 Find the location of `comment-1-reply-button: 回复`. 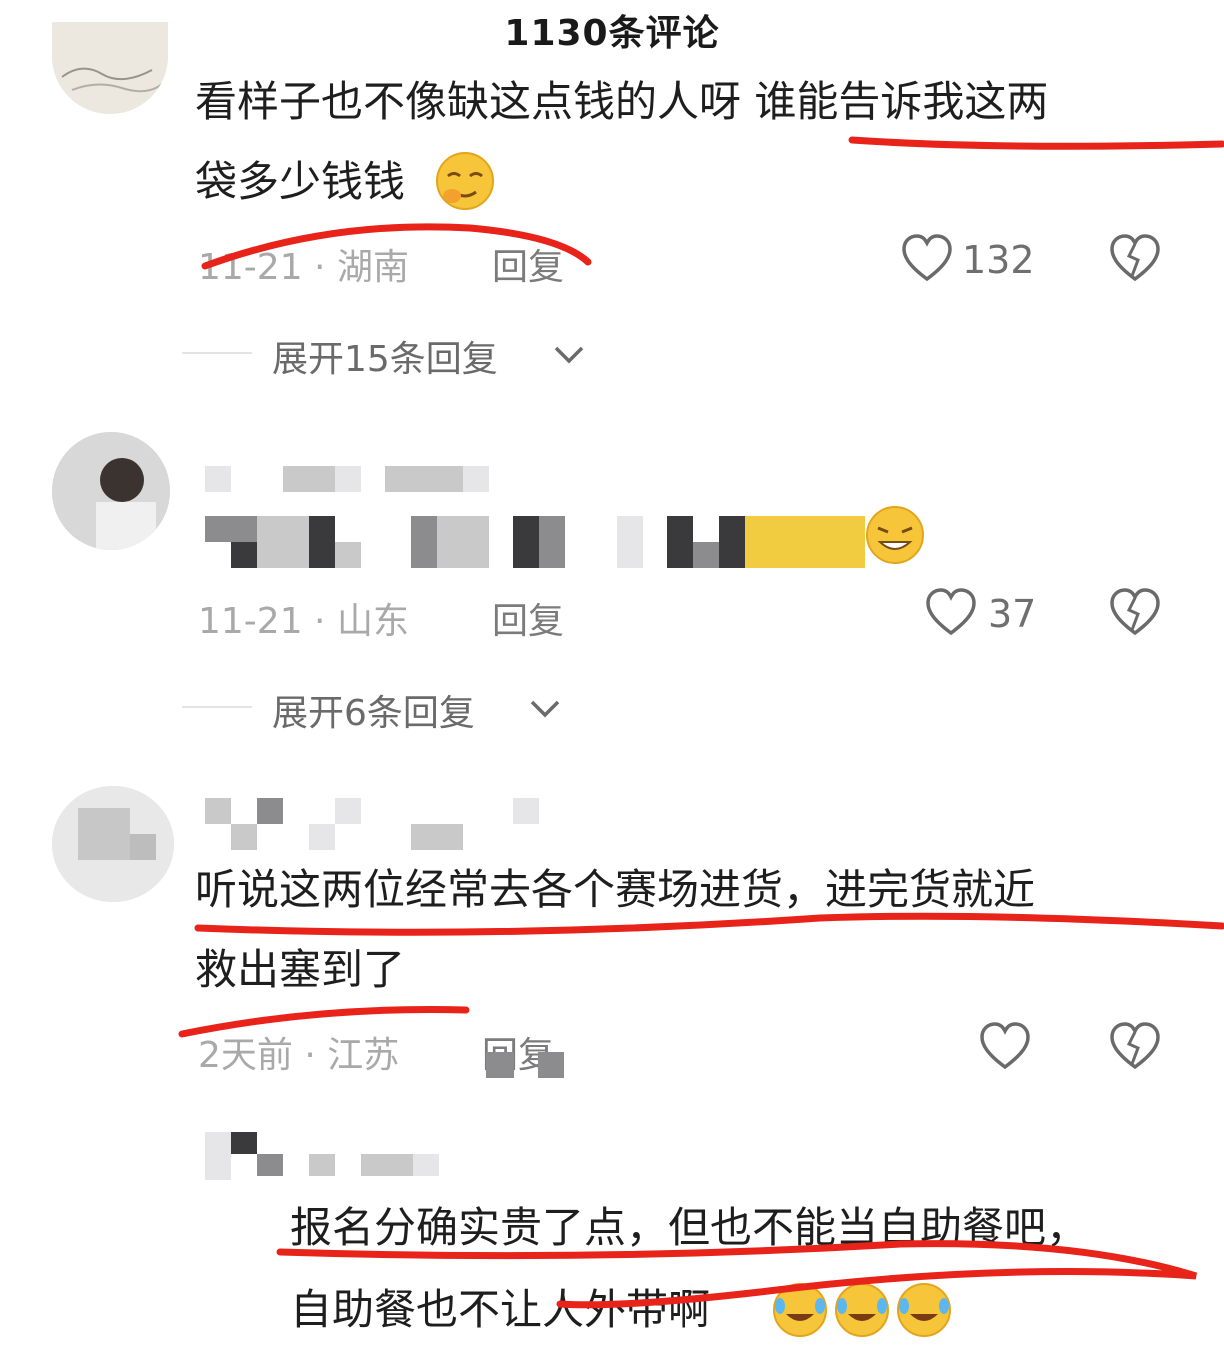

comment-1-reply-button: 回复 is located at coordinates (528, 264).